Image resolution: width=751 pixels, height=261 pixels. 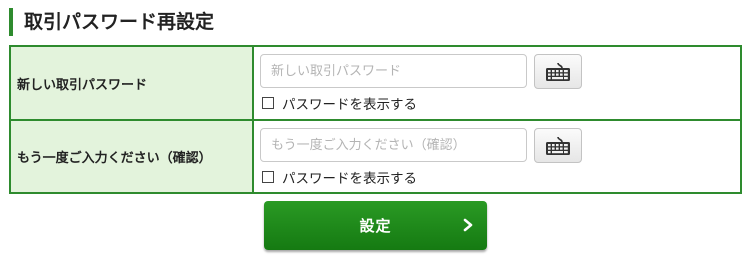 I want to click on new-password-show-toggle: パスワードを表示する, so click(x=339, y=103).